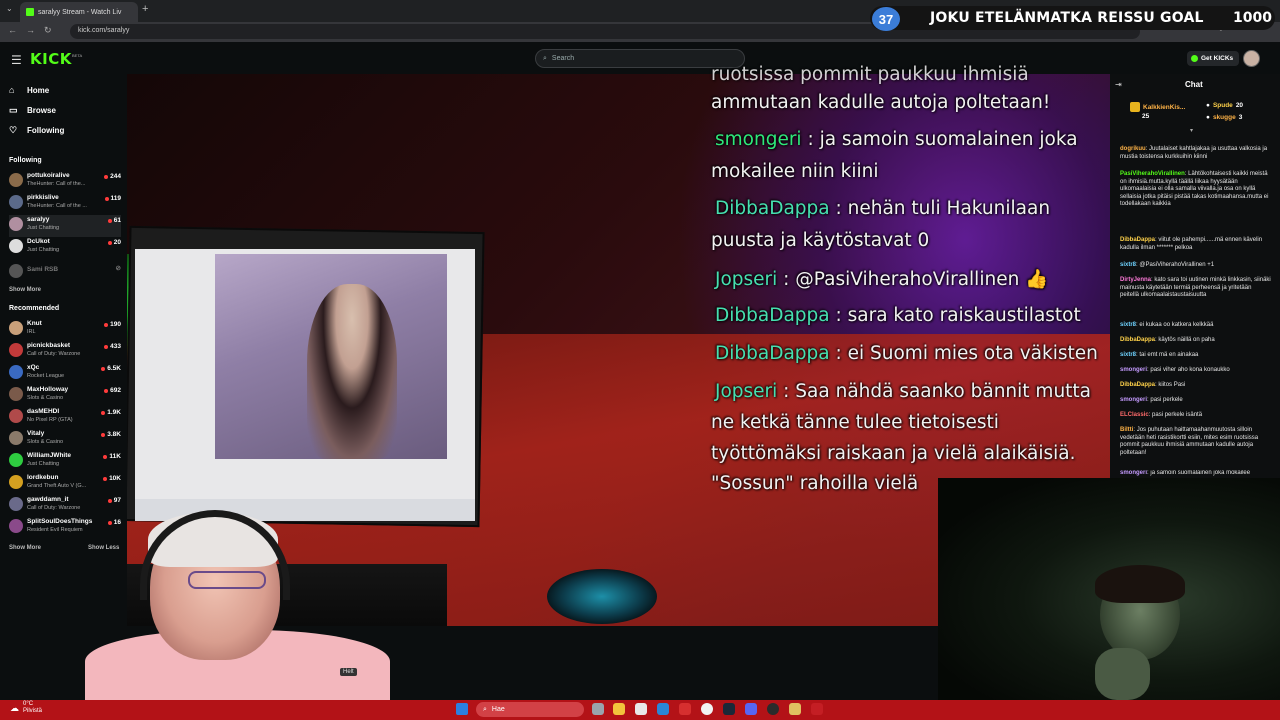 The height and width of the screenshot is (720, 1280). I want to click on overlay-line: mokailee niin kiini, so click(794, 171).